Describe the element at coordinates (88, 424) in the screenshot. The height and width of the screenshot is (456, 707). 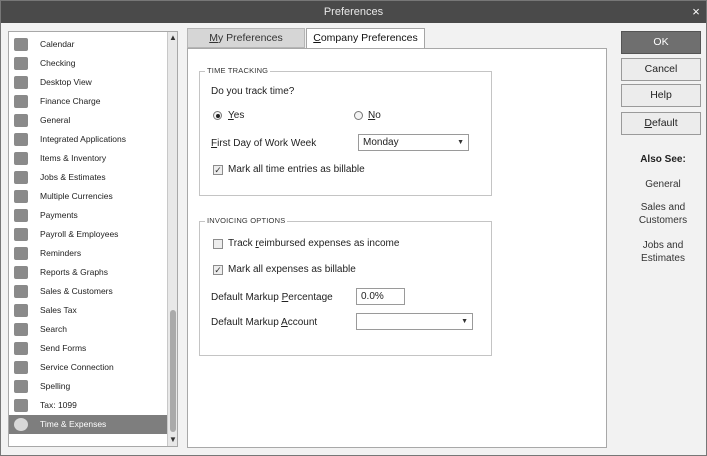
I see `sidebar-item-time-expenses: Time & Expenses` at that location.